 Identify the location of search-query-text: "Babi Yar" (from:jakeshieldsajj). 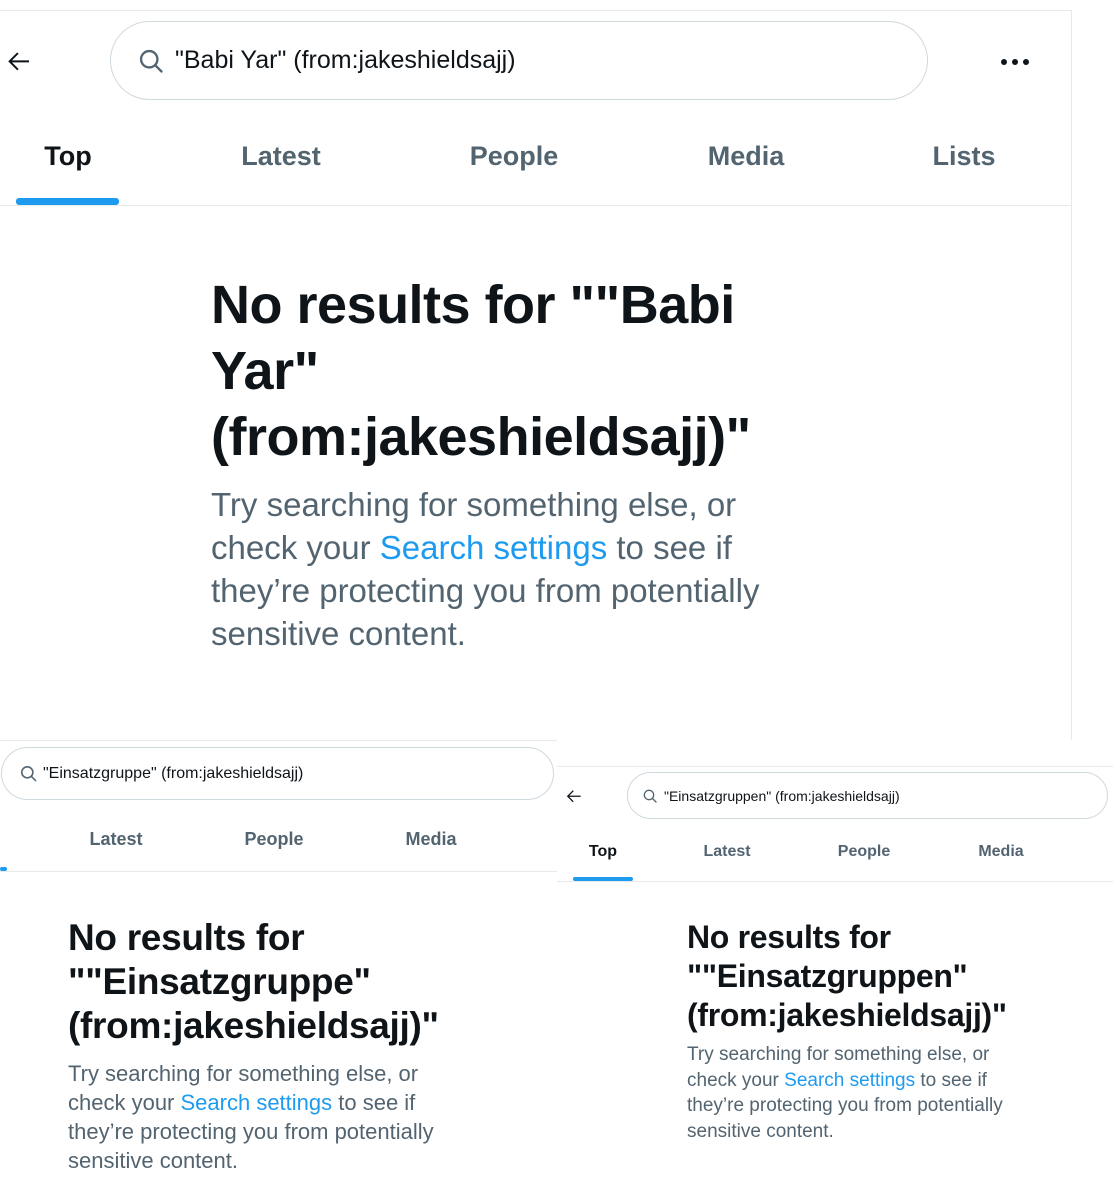
(345, 60).